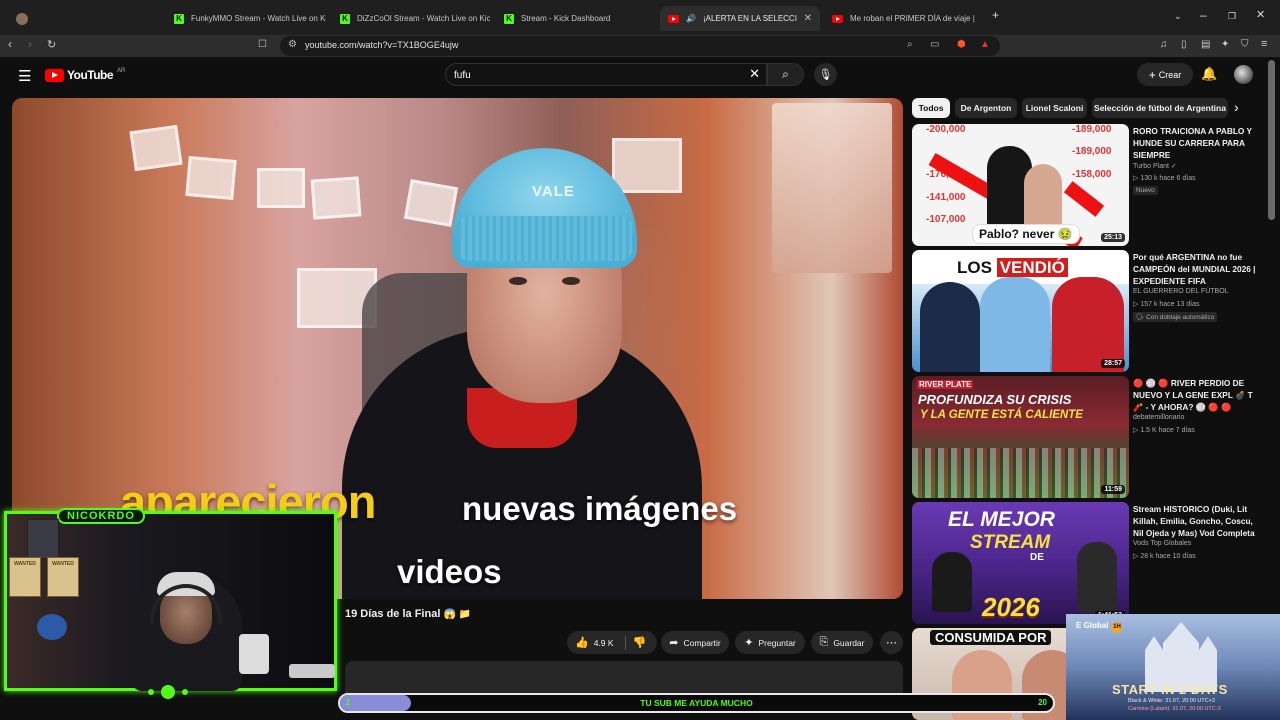  What do you see at coordinates (553, 191) in the screenshot?
I see `beanie-logo-text: VALE` at bounding box center [553, 191].